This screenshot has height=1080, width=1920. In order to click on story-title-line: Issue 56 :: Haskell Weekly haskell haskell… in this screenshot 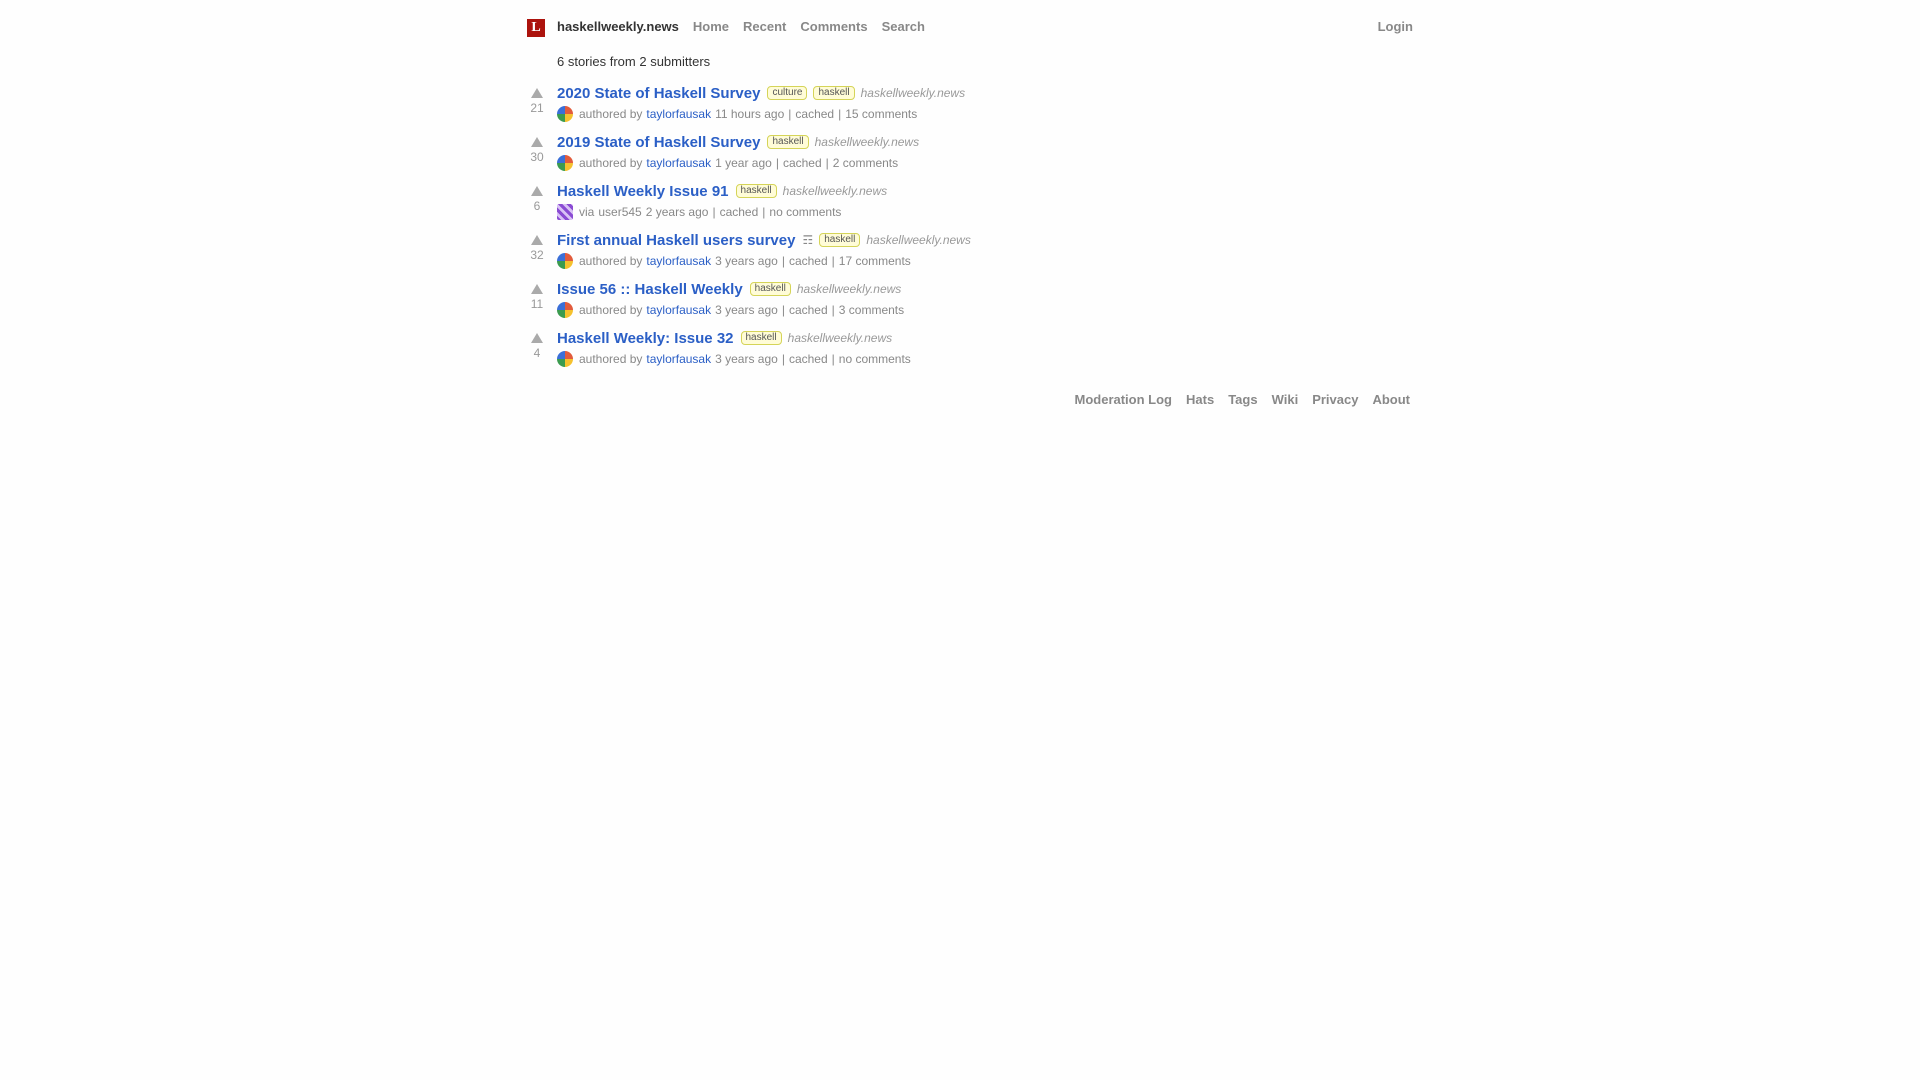, I will do `click(732, 289)`.